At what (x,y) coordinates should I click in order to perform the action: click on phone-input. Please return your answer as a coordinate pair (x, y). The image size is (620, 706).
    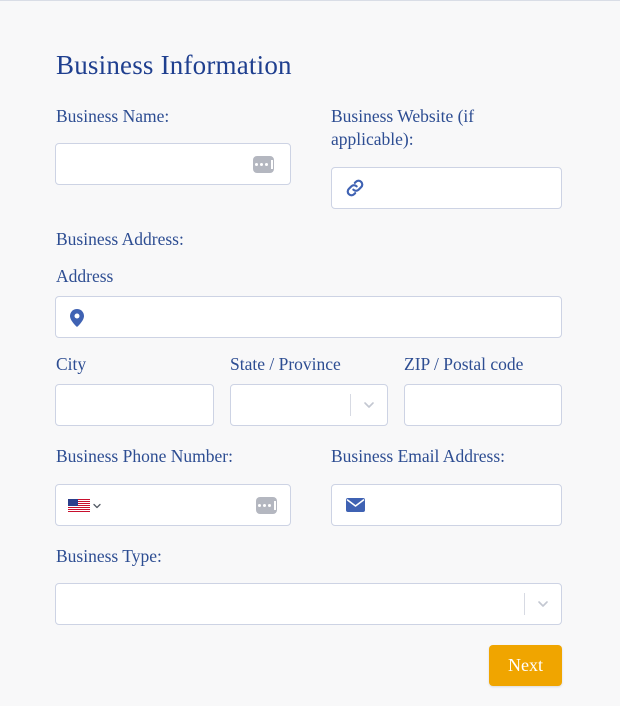
    Looking at the image, I should click on (173, 505).